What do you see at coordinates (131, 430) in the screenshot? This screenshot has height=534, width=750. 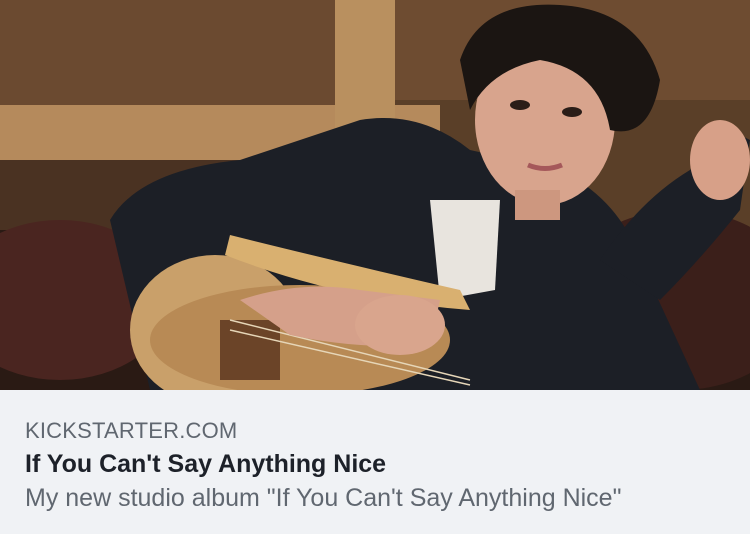 I see `link-domain: KICKSTARTER.COM` at bounding box center [131, 430].